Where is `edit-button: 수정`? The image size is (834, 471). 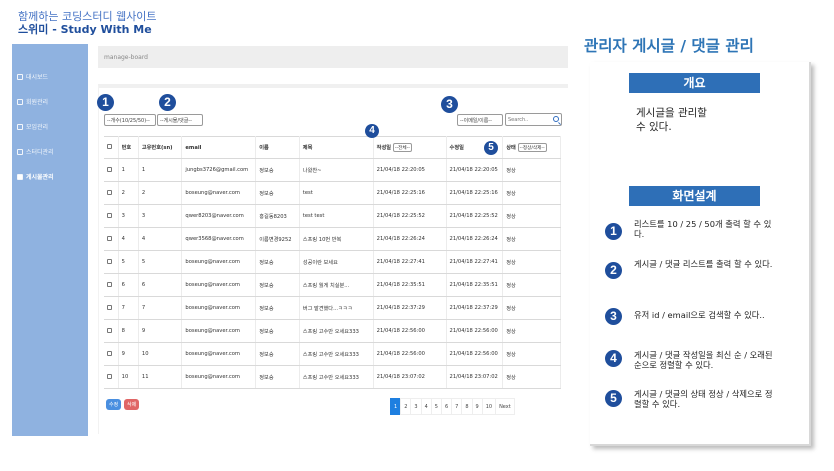 edit-button: 수정 is located at coordinates (114, 404).